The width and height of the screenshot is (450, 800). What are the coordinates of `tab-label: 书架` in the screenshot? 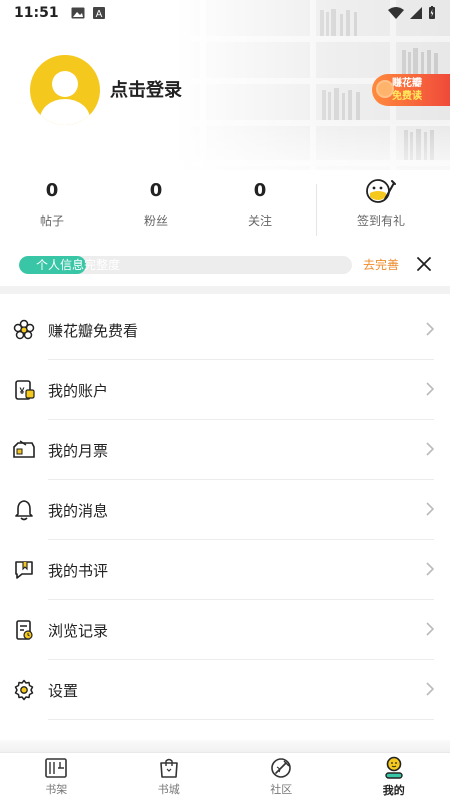 It's located at (56, 789).